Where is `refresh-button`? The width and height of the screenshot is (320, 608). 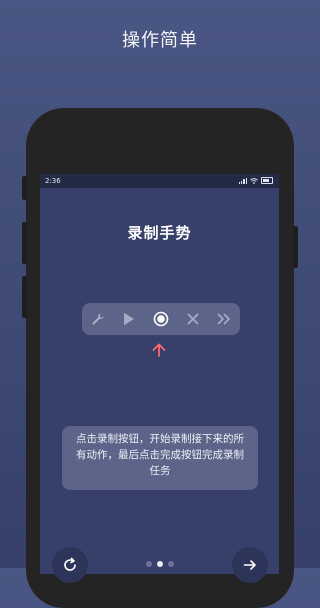
refresh-button is located at coordinates (70, 565).